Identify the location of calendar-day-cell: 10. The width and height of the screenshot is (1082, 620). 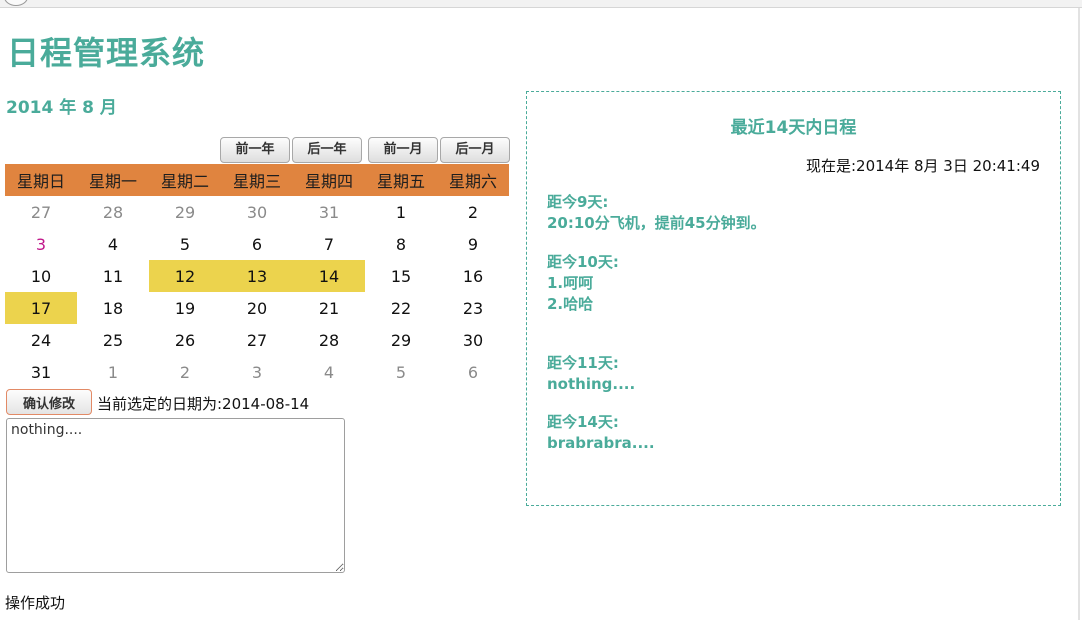
(41, 276).